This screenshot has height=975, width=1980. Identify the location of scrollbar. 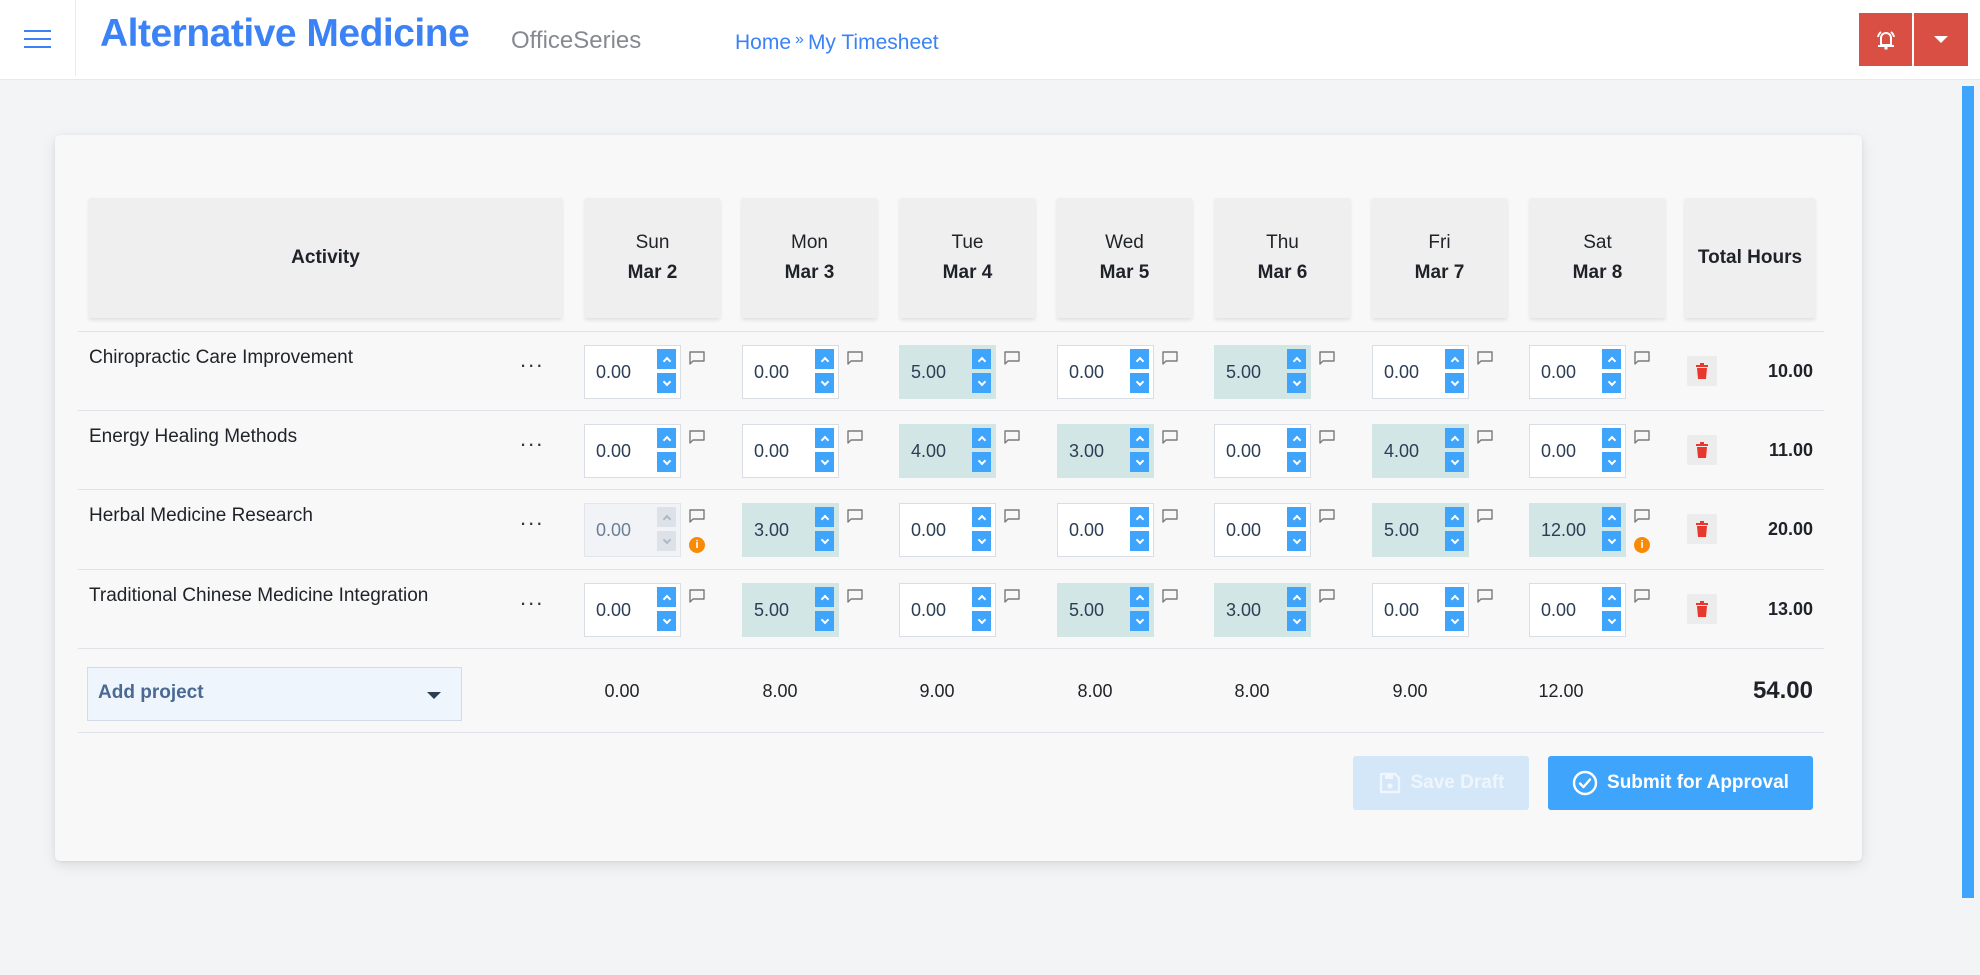
(1968, 492).